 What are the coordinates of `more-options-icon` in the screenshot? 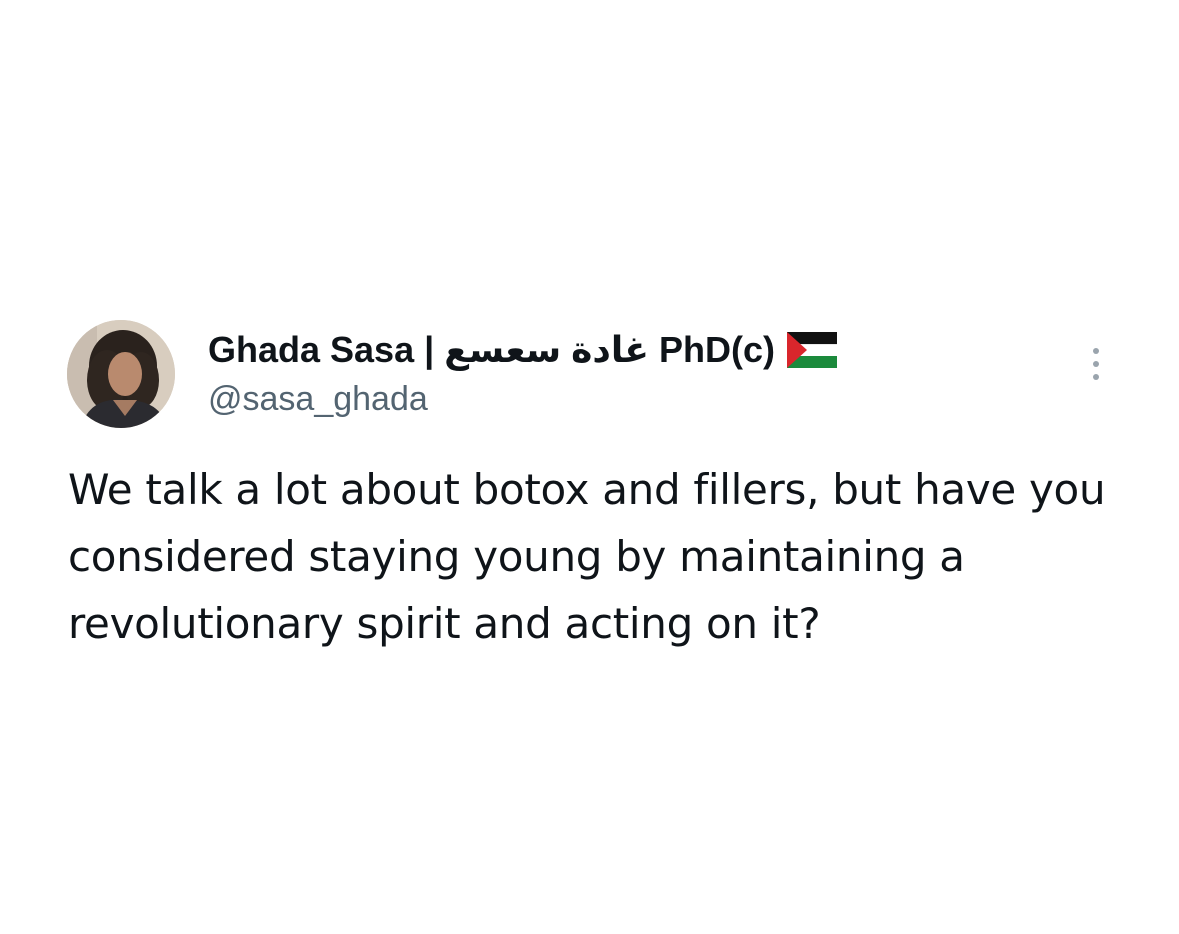 It's located at (1096, 364).